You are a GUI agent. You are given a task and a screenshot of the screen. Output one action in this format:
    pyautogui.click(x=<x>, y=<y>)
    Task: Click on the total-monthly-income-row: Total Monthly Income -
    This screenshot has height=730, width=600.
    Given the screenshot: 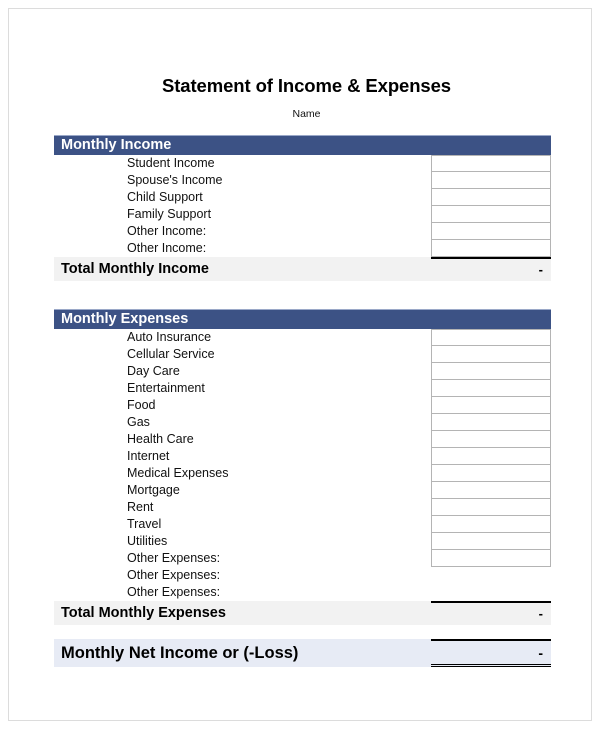 What is the action you would take?
    pyautogui.click(x=302, y=269)
    